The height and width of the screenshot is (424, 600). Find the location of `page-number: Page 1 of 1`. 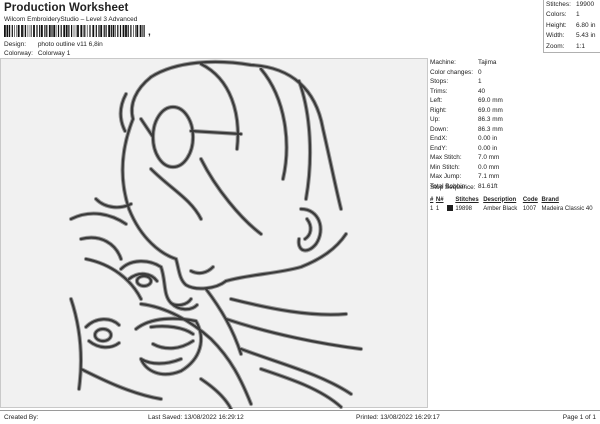

page-number: Page 1 of 1 is located at coordinates (579, 417).